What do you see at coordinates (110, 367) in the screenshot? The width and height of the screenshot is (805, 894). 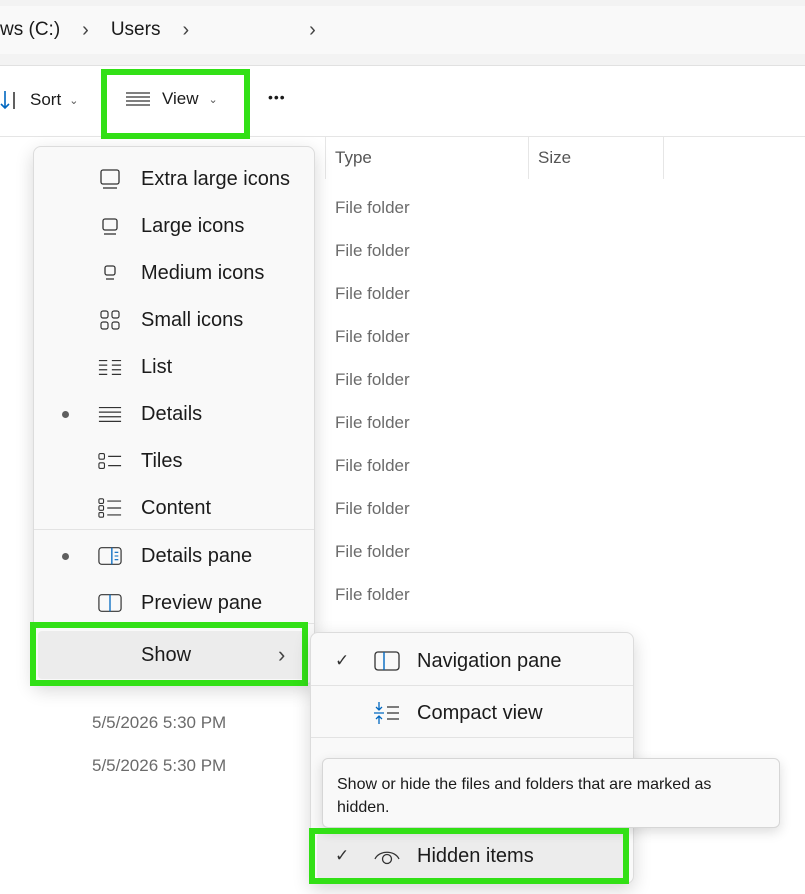 I see `list-icon` at bounding box center [110, 367].